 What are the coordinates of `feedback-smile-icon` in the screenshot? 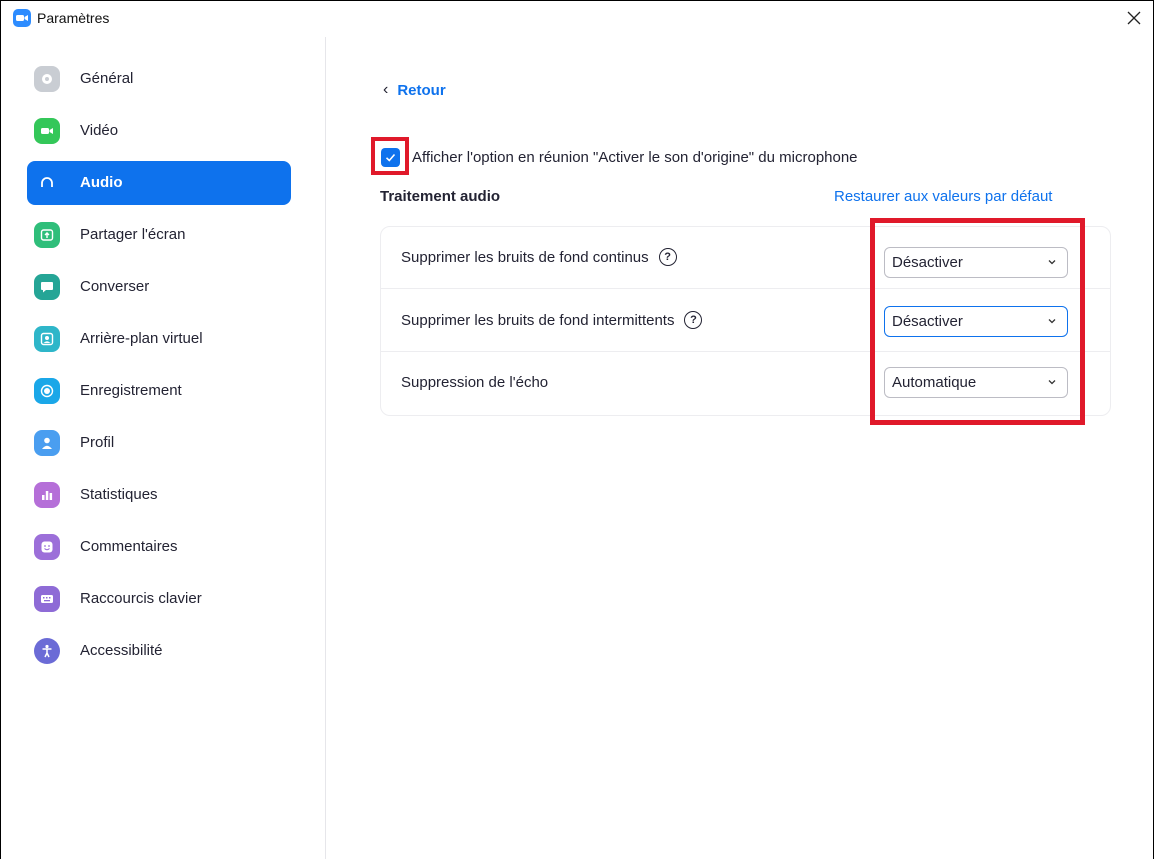 It's located at (47, 547).